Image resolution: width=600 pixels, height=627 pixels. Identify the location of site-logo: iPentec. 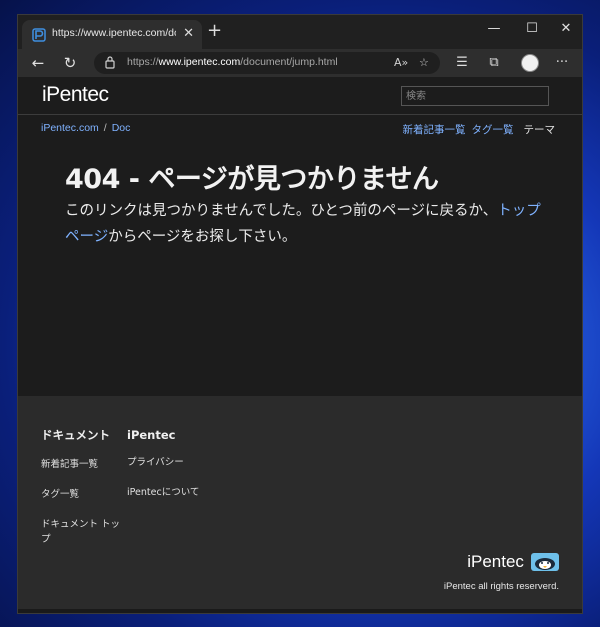
(75, 95).